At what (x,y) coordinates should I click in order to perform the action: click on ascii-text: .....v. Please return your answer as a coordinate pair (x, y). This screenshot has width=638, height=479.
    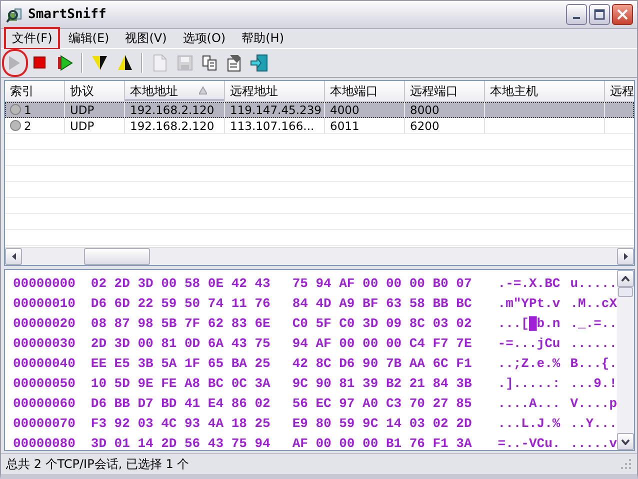
    Looking at the image, I should click on (593, 443).